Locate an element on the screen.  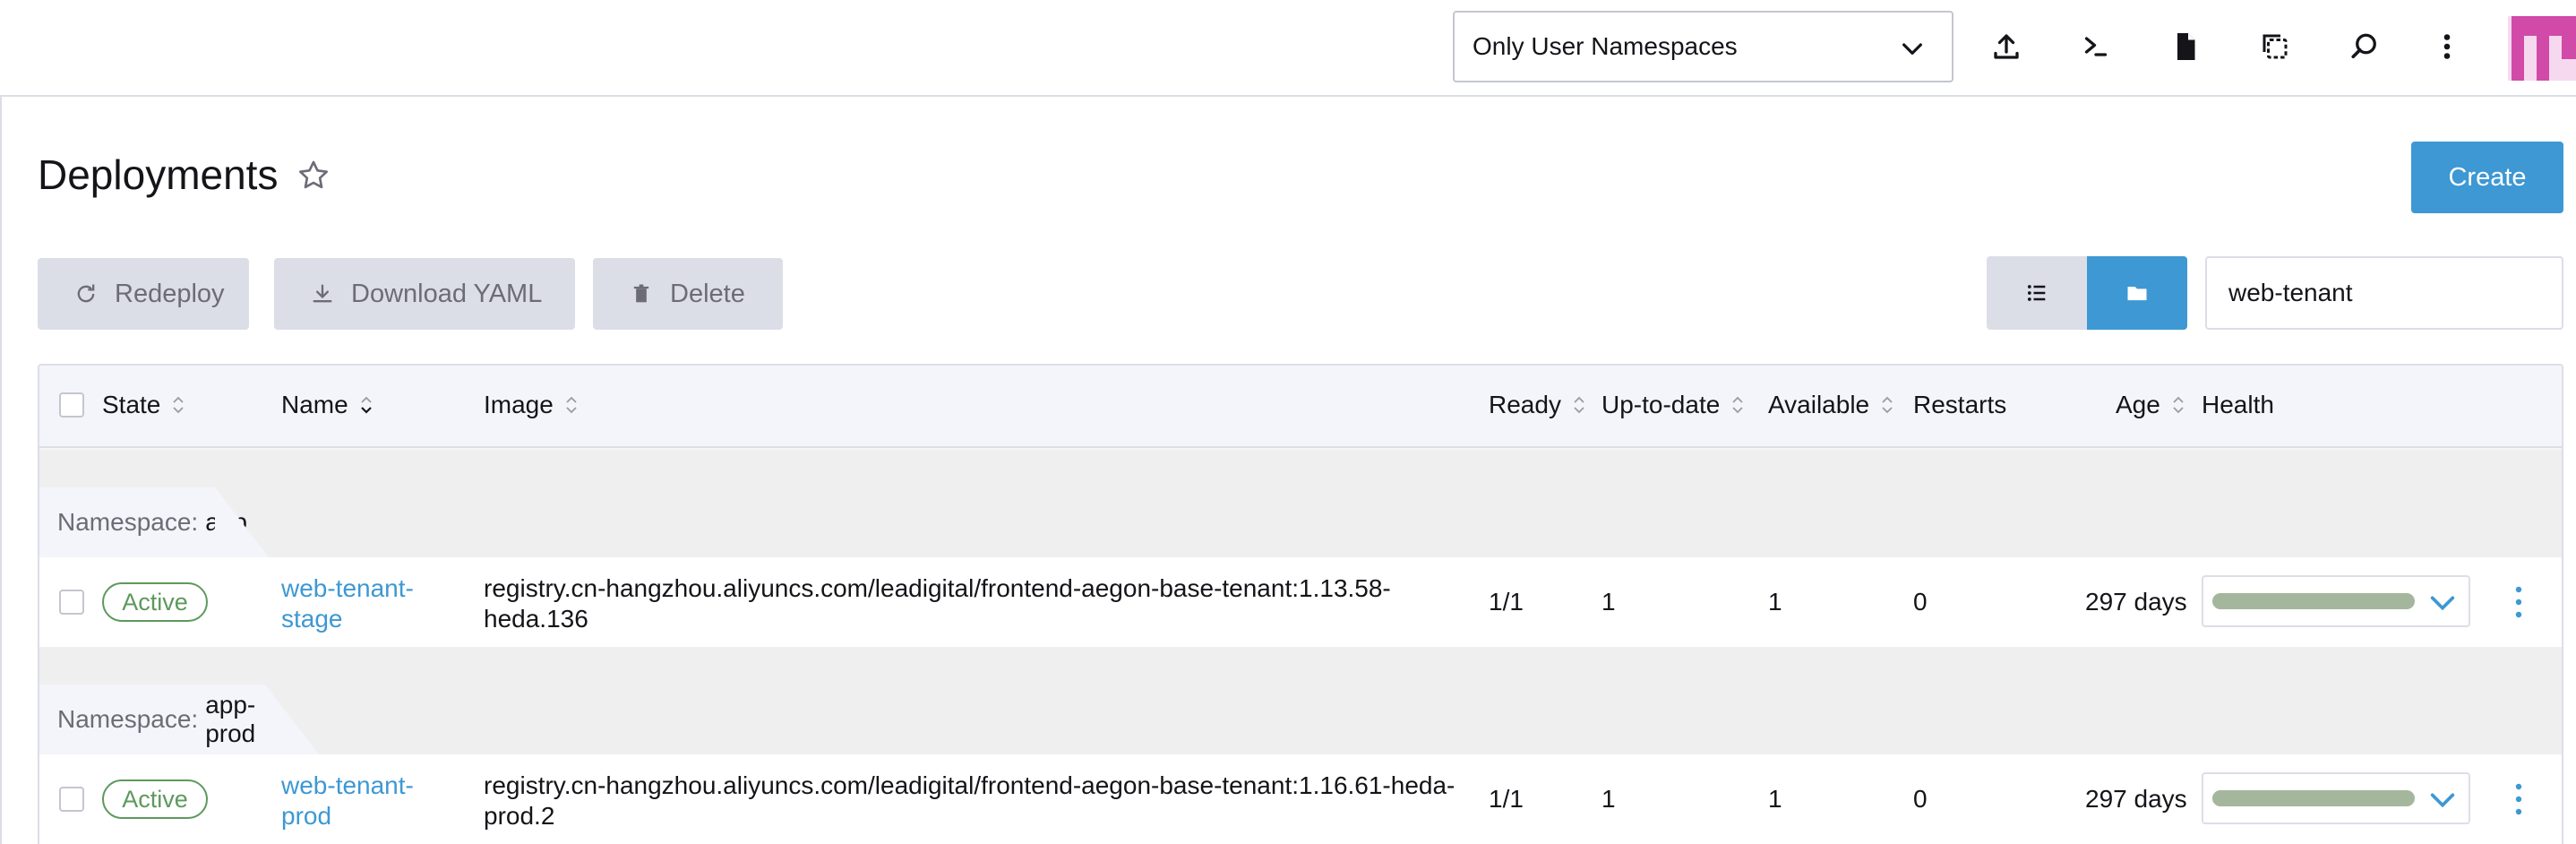
flat-list-view-button is located at coordinates (2037, 293).